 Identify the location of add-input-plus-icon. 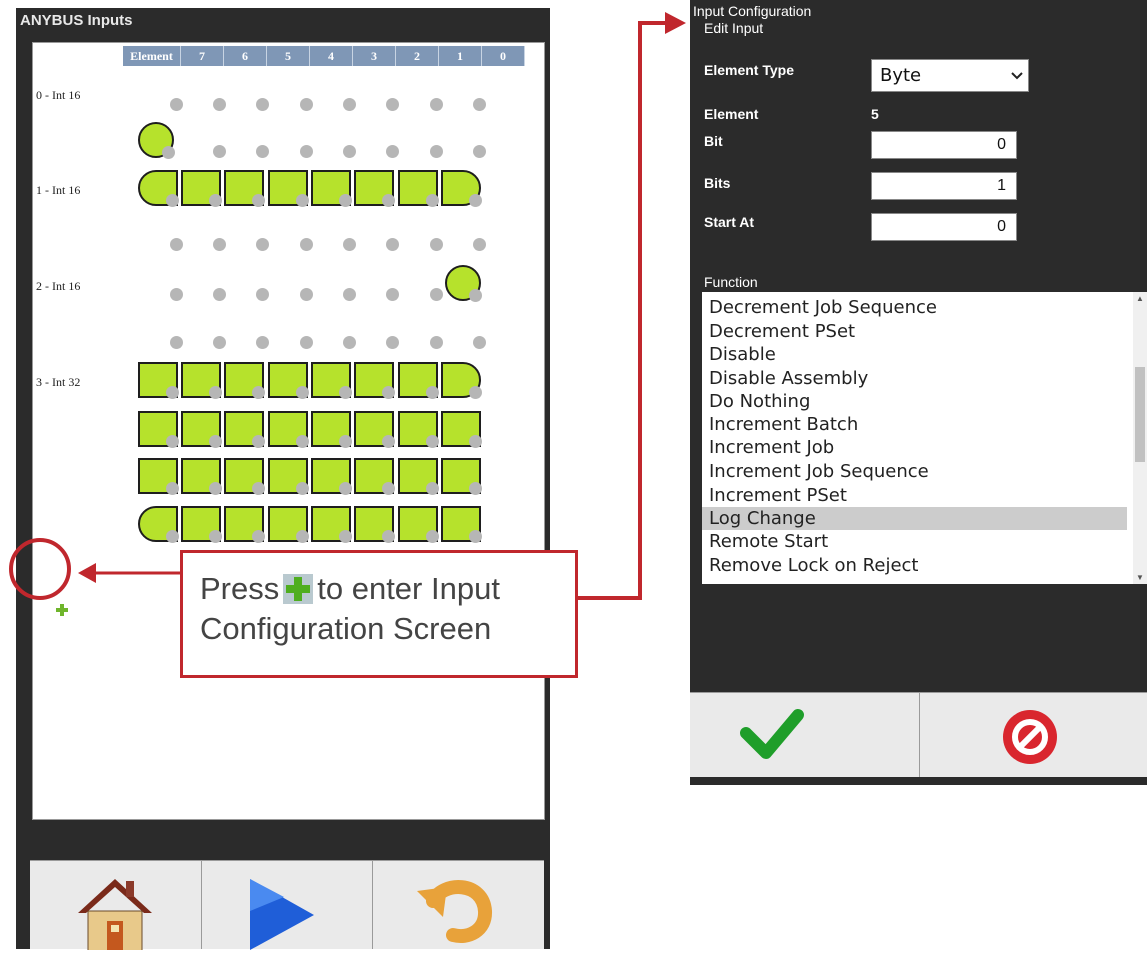
(62, 610).